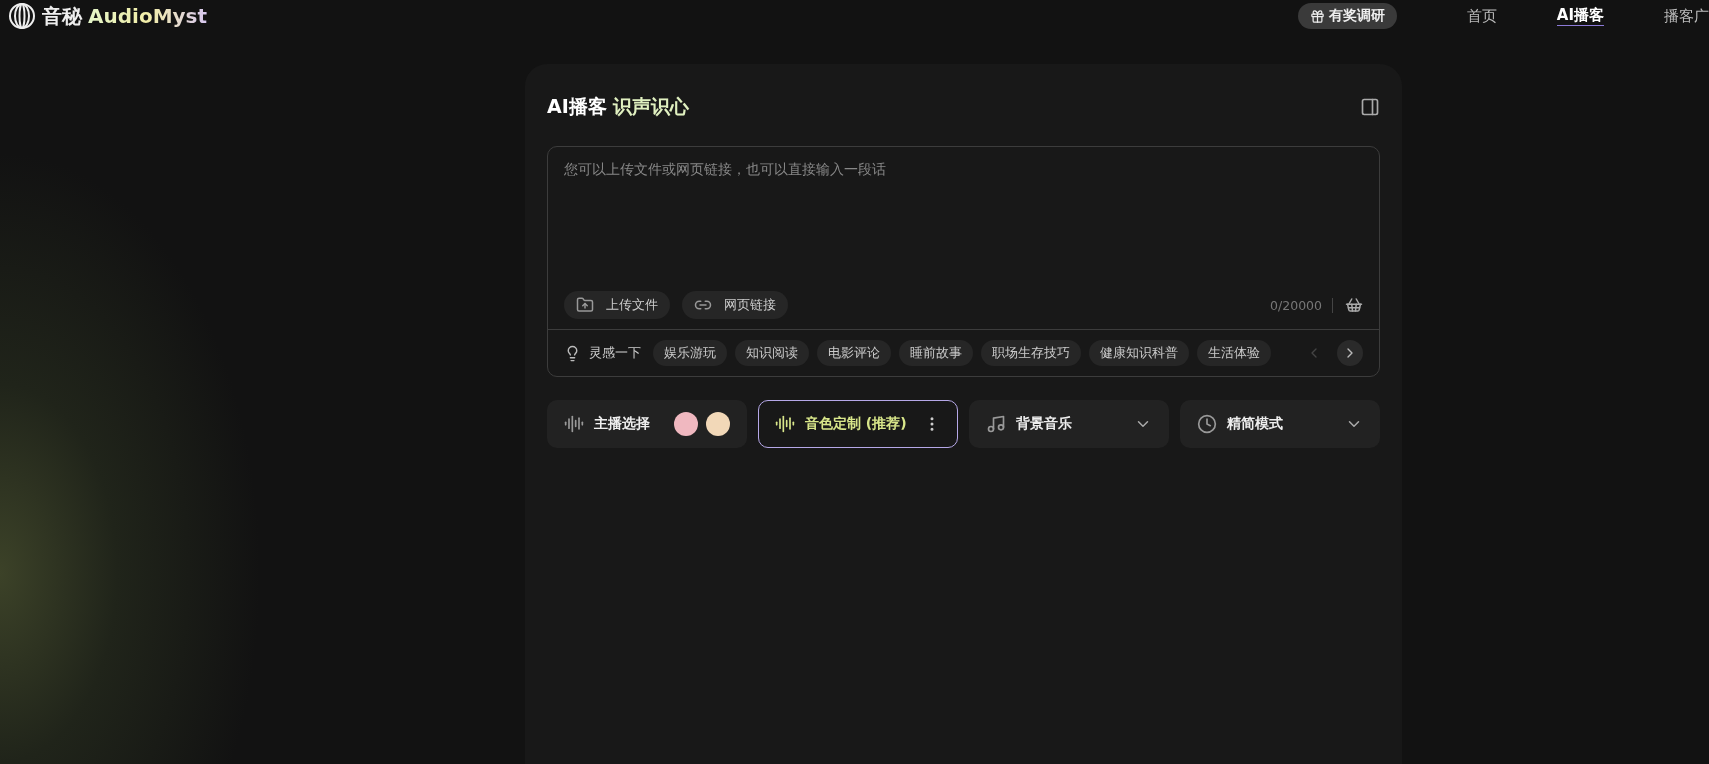 The height and width of the screenshot is (764, 1709). What do you see at coordinates (585, 305) in the screenshot?
I see `upload-icon` at bounding box center [585, 305].